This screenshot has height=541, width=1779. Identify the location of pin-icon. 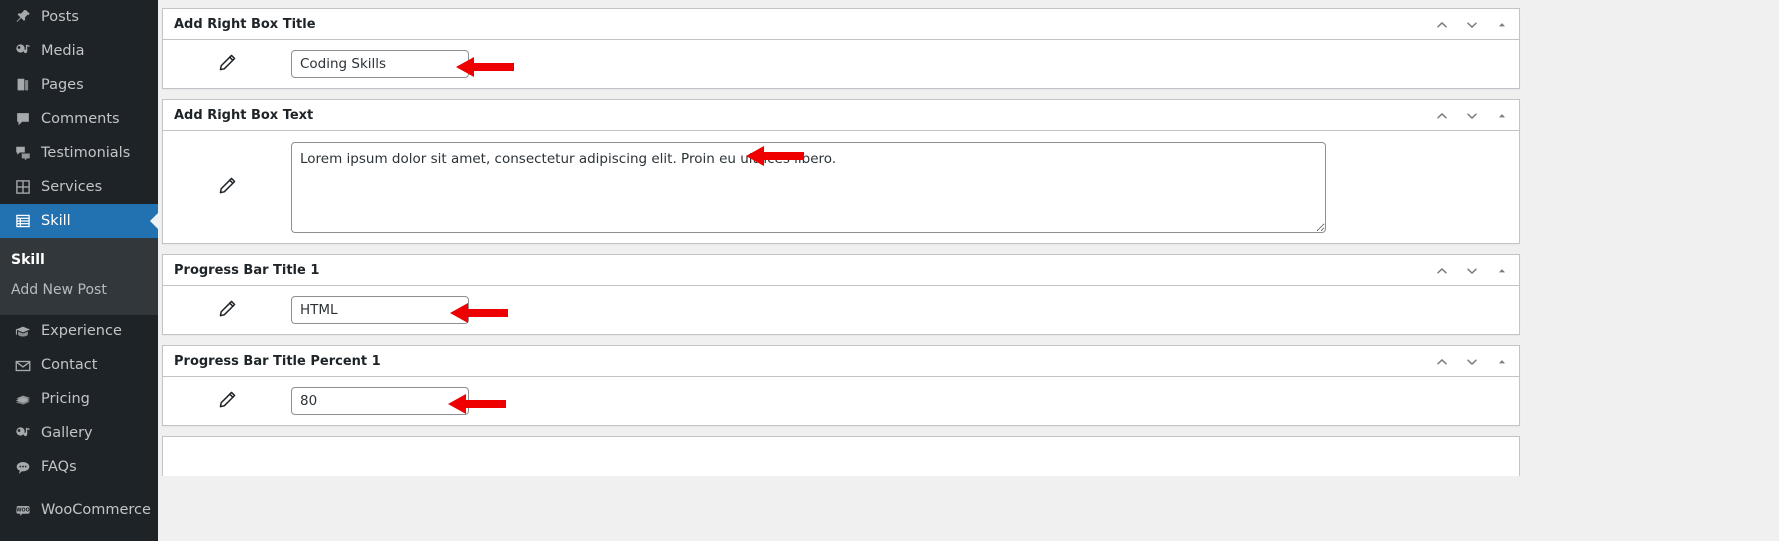
(23, 17).